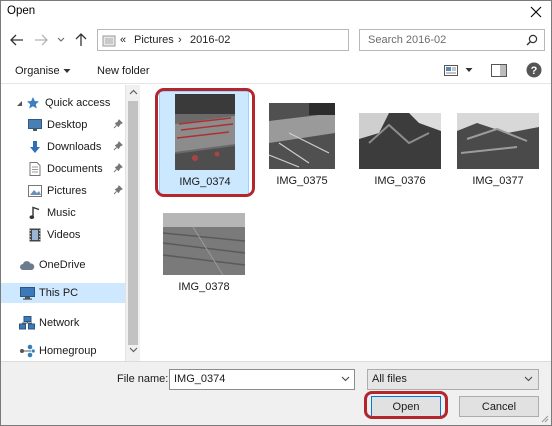 This screenshot has width=552, height=426. I want to click on file-tile-img-0378: IMG_0378, so click(204, 249).